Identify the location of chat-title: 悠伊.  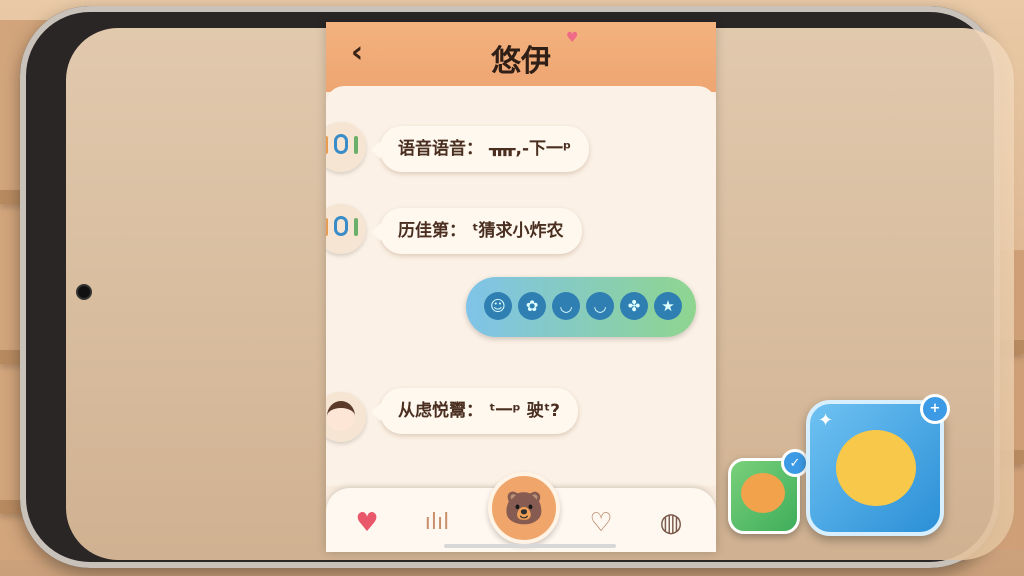
(521, 61).